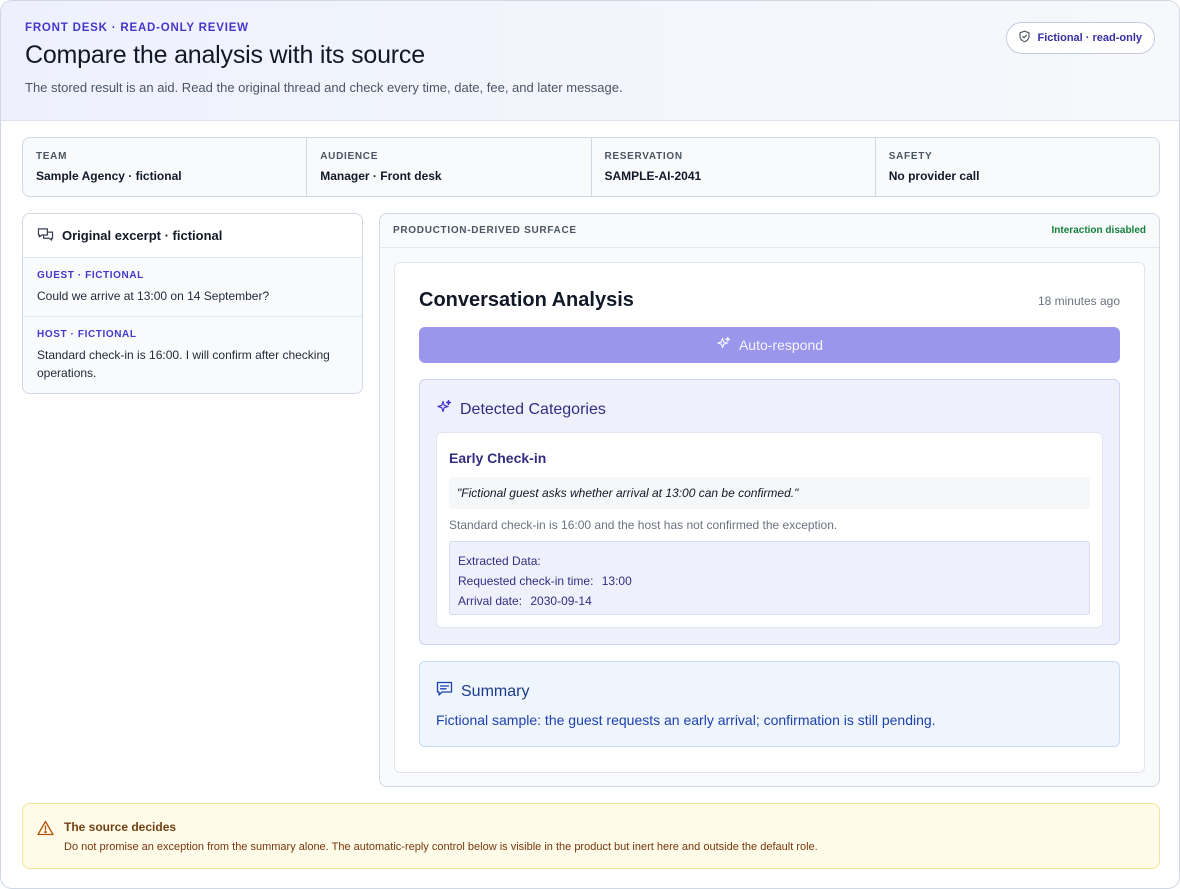  Describe the element at coordinates (109, 176) in the screenshot. I see `meta-value: Sample Agency · fictional` at that location.